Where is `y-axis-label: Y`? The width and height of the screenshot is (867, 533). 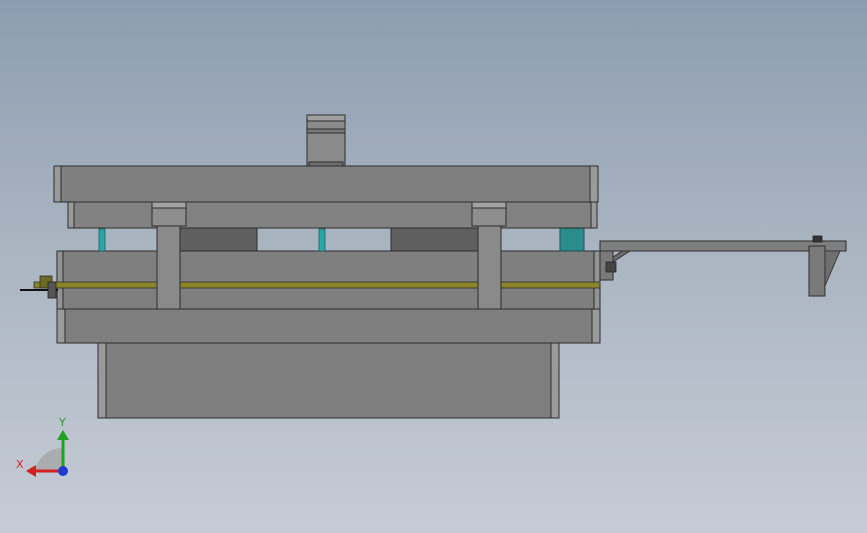 y-axis-label: Y is located at coordinates (62, 422).